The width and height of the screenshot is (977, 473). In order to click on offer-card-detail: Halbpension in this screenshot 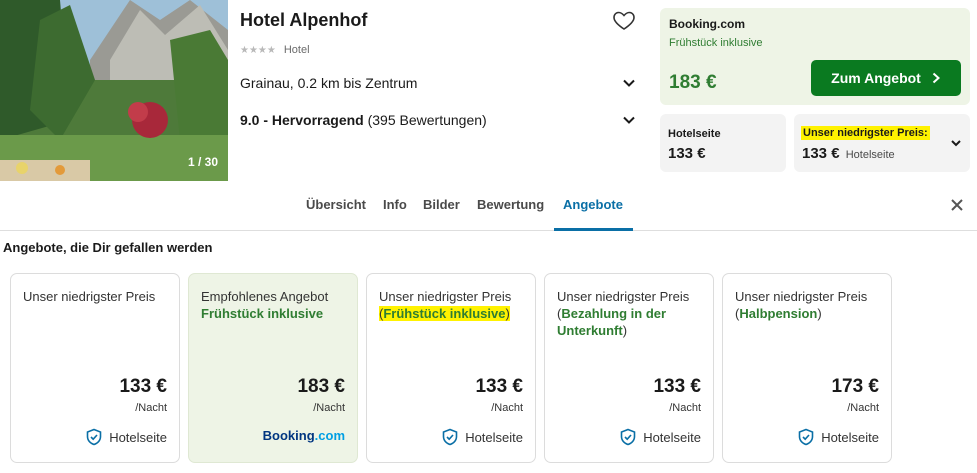, I will do `click(778, 313)`.